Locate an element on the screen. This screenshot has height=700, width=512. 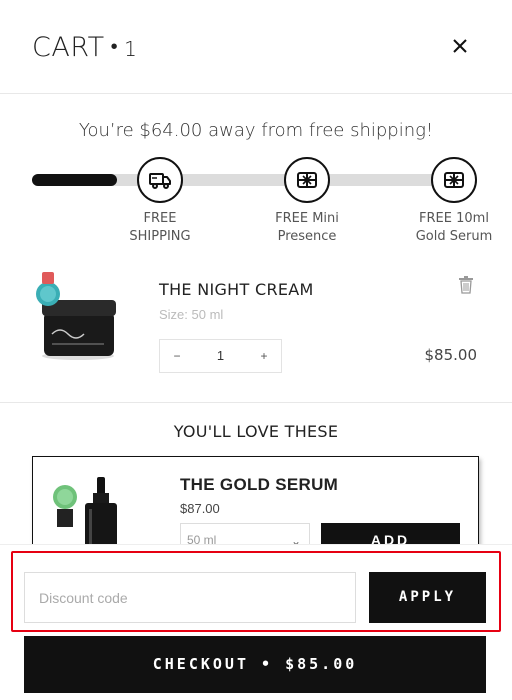
night-cream-jar-picture is located at coordinates (76, 316).